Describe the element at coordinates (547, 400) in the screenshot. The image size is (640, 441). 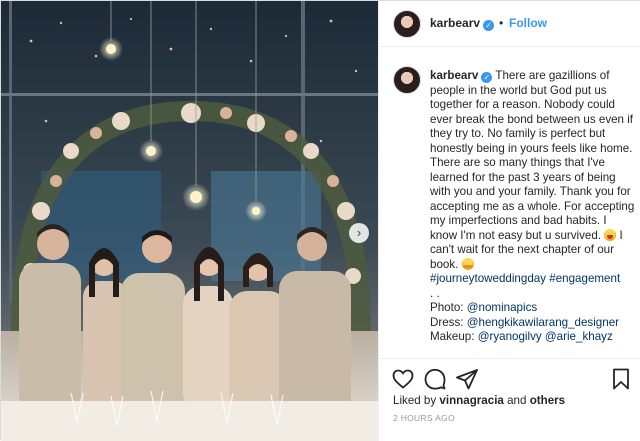
I see `others-link: others` at that location.